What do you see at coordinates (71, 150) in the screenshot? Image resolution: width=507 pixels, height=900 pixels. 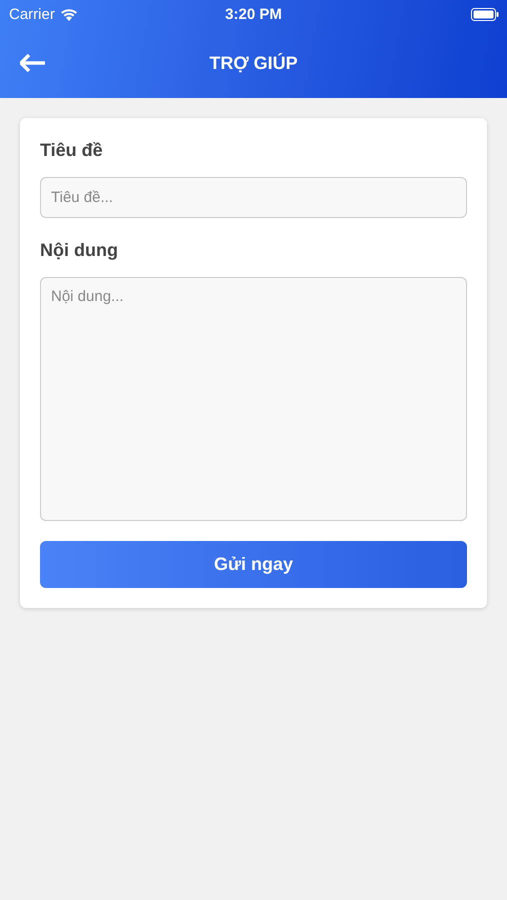 I see `field-label: Tiêu đề` at bounding box center [71, 150].